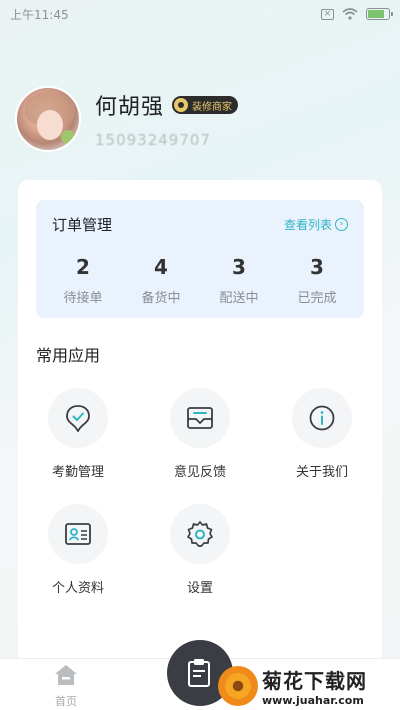 Image resolution: width=400 pixels, height=710 pixels. Describe the element at coordinates (130, 107) in the screenshot. I see `user-name: 何胡强` at that location.